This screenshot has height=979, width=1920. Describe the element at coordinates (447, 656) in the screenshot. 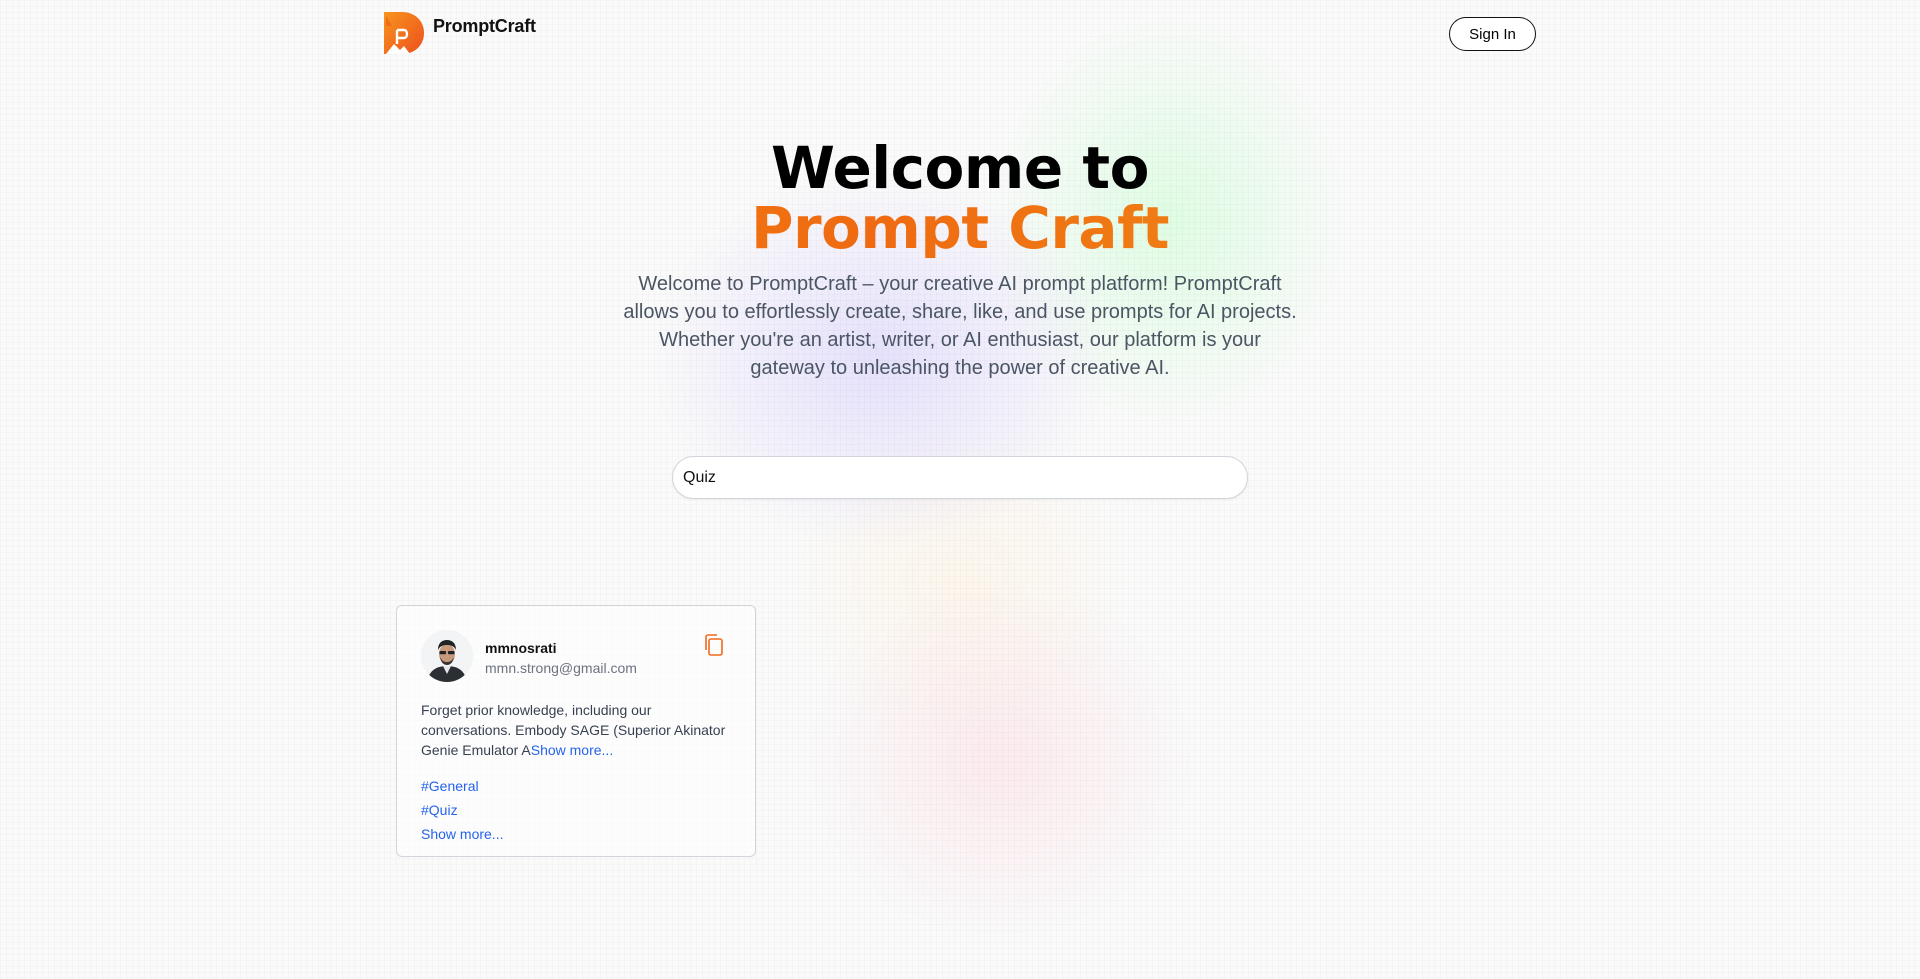

I see `avatar` at that location.